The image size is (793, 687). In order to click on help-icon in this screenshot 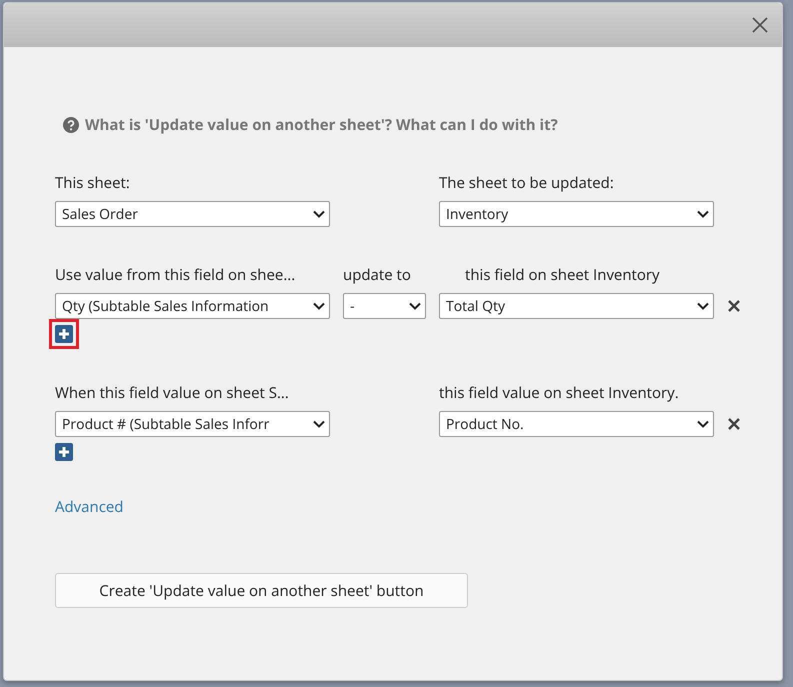, I will do `click(71, 125)`.